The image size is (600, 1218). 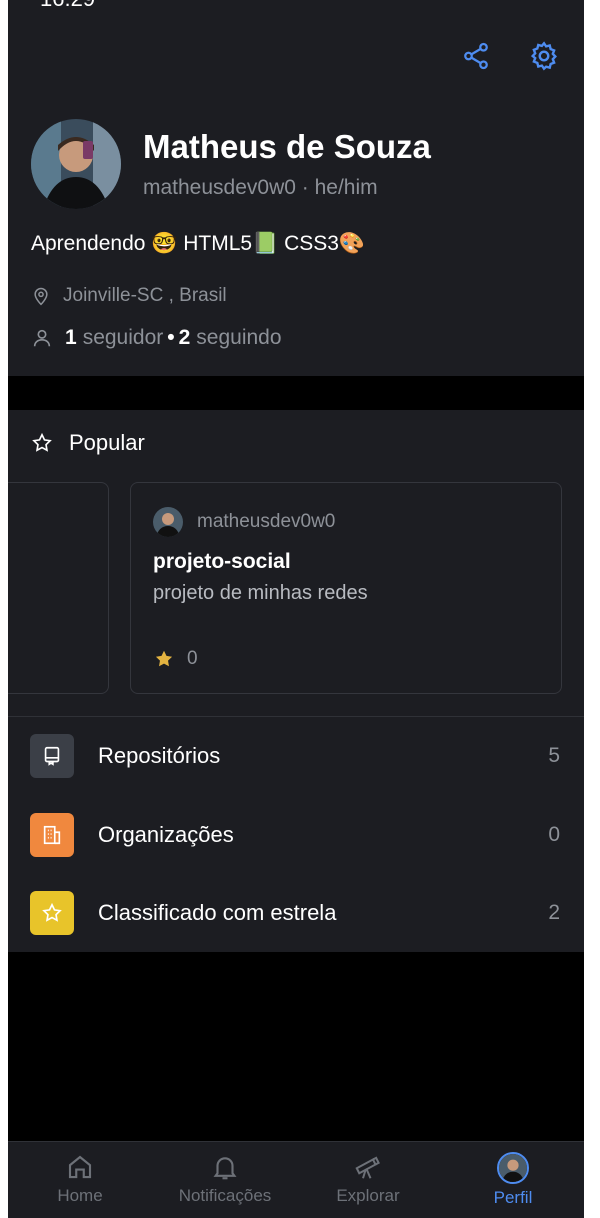 What do you see at coordinates (52, 835) in the screenshot?
I see `organization-icon` at bounding box center [52, 835].